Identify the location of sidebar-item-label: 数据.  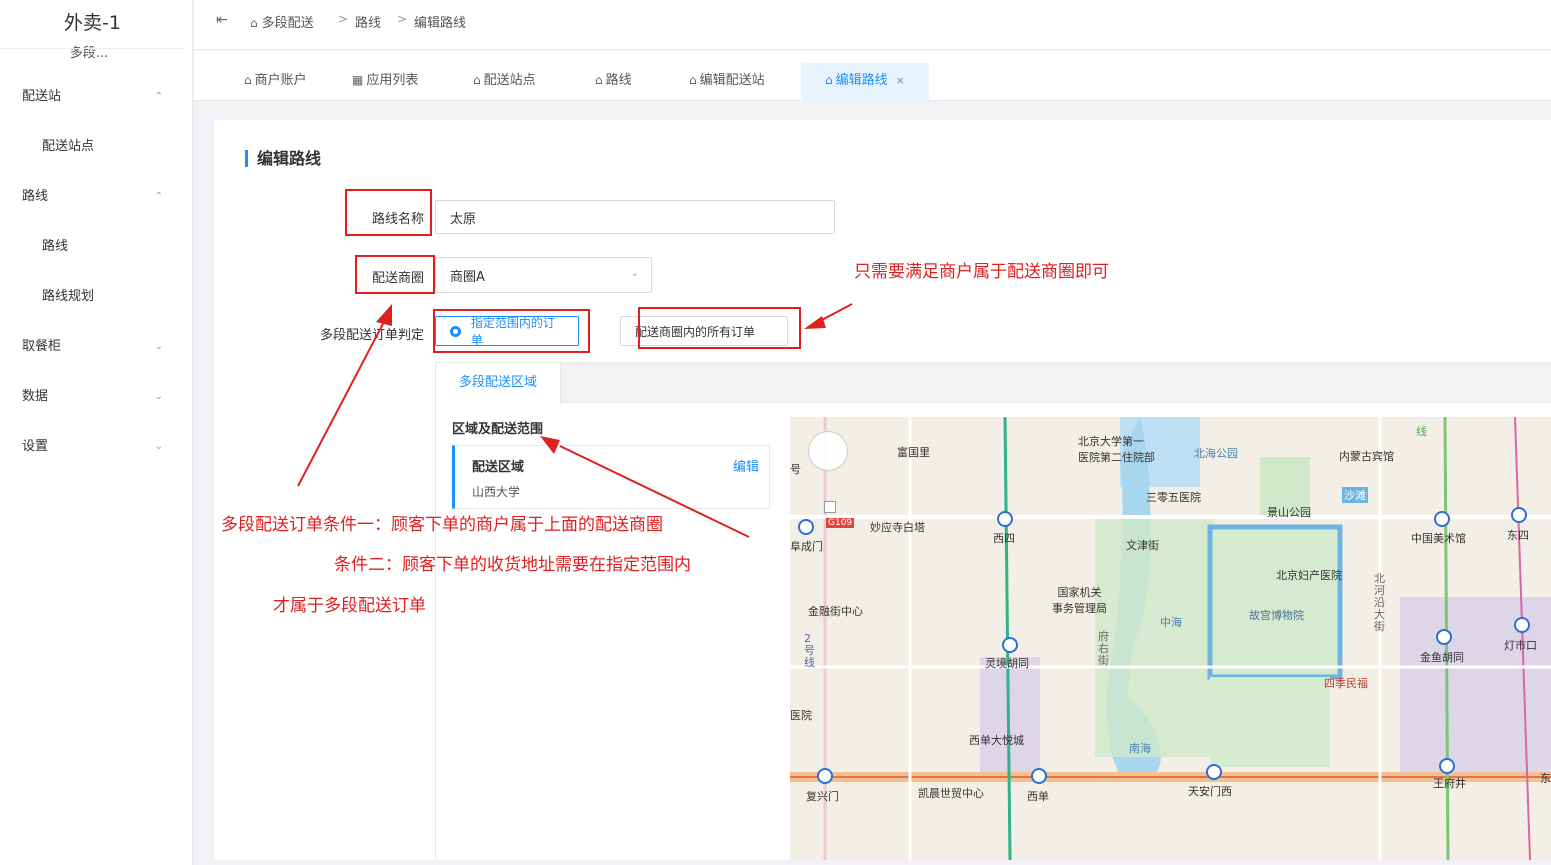
(35, 396).